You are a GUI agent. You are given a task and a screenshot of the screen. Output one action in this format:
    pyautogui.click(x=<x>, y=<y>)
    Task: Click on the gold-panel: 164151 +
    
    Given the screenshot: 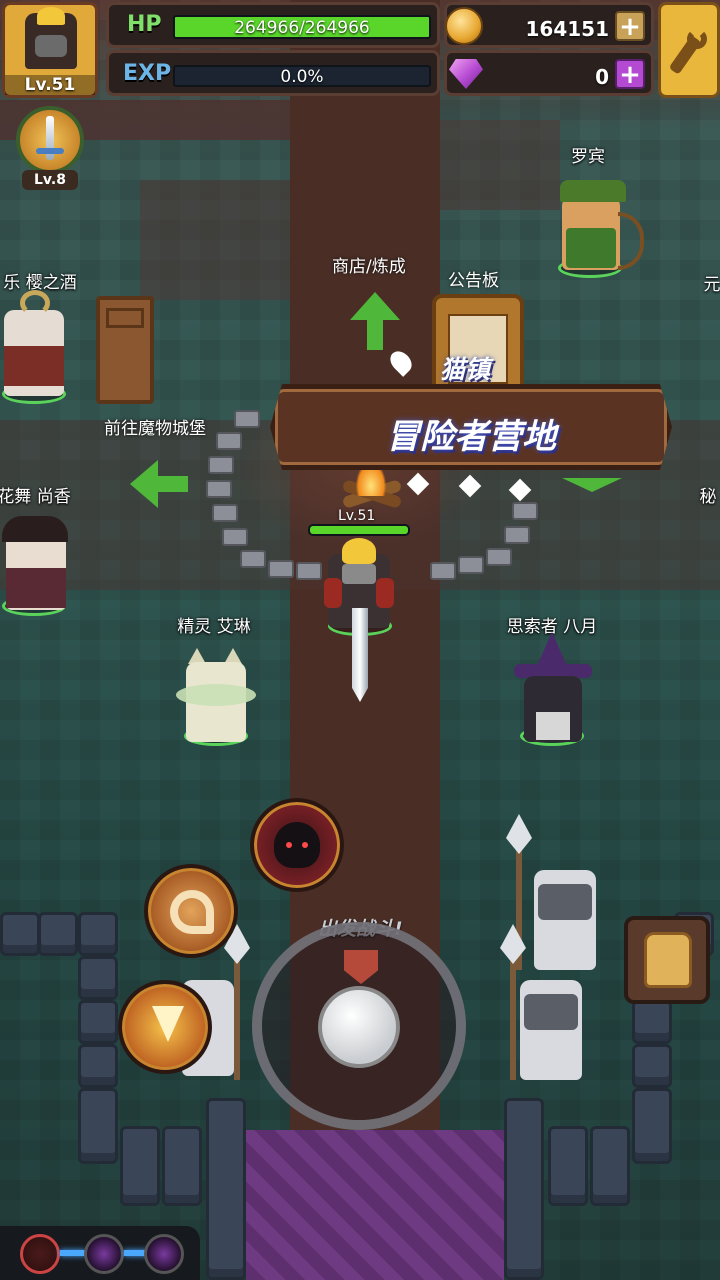 What is the action you would take?
    pyautogui.click(x=549, y=25)
    